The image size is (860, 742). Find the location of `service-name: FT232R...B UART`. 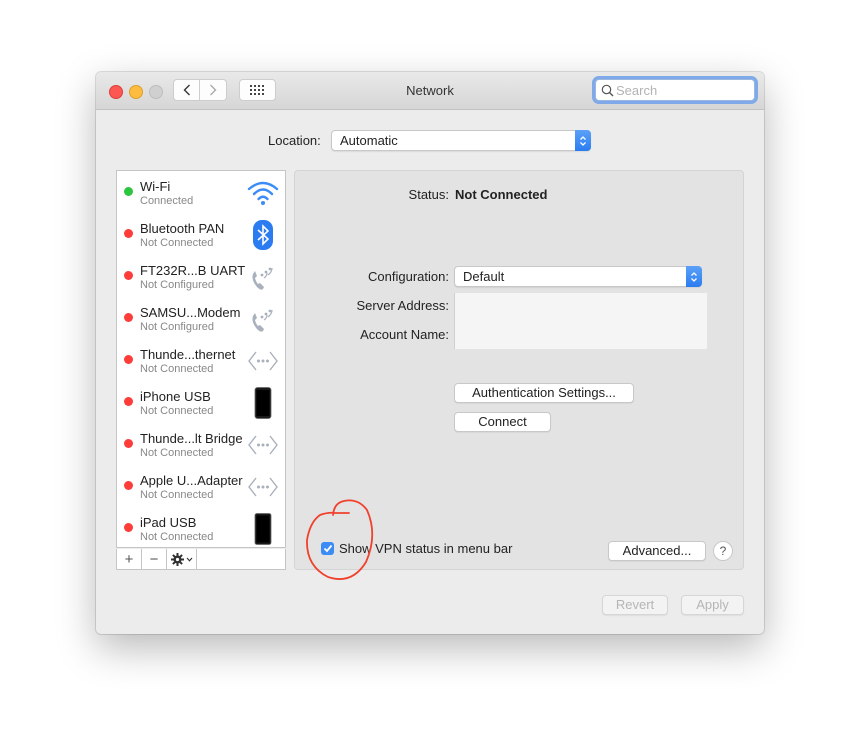

service-name: FT232R...B UART is located at coordinates (193, 270).